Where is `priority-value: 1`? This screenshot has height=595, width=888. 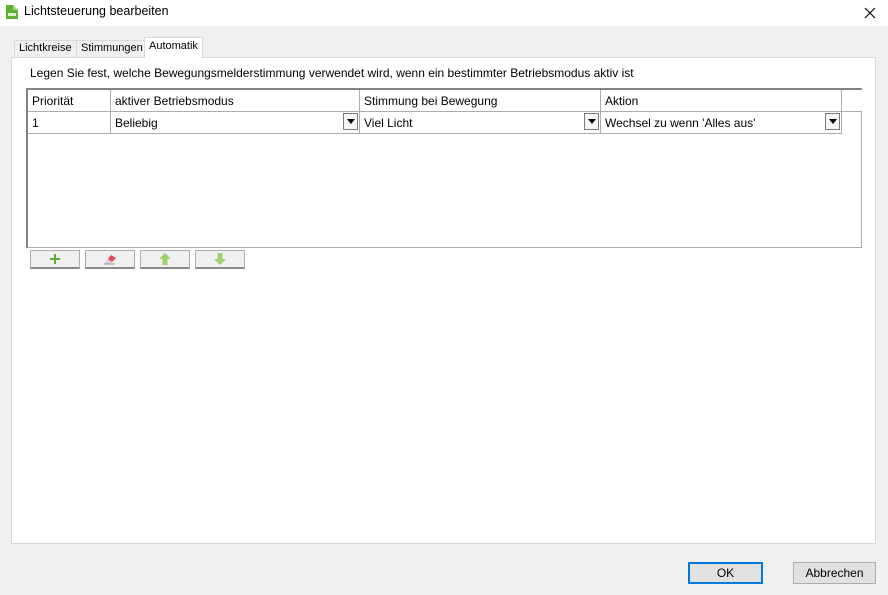
priority-value: 1 is located at coordinates (35, 123).